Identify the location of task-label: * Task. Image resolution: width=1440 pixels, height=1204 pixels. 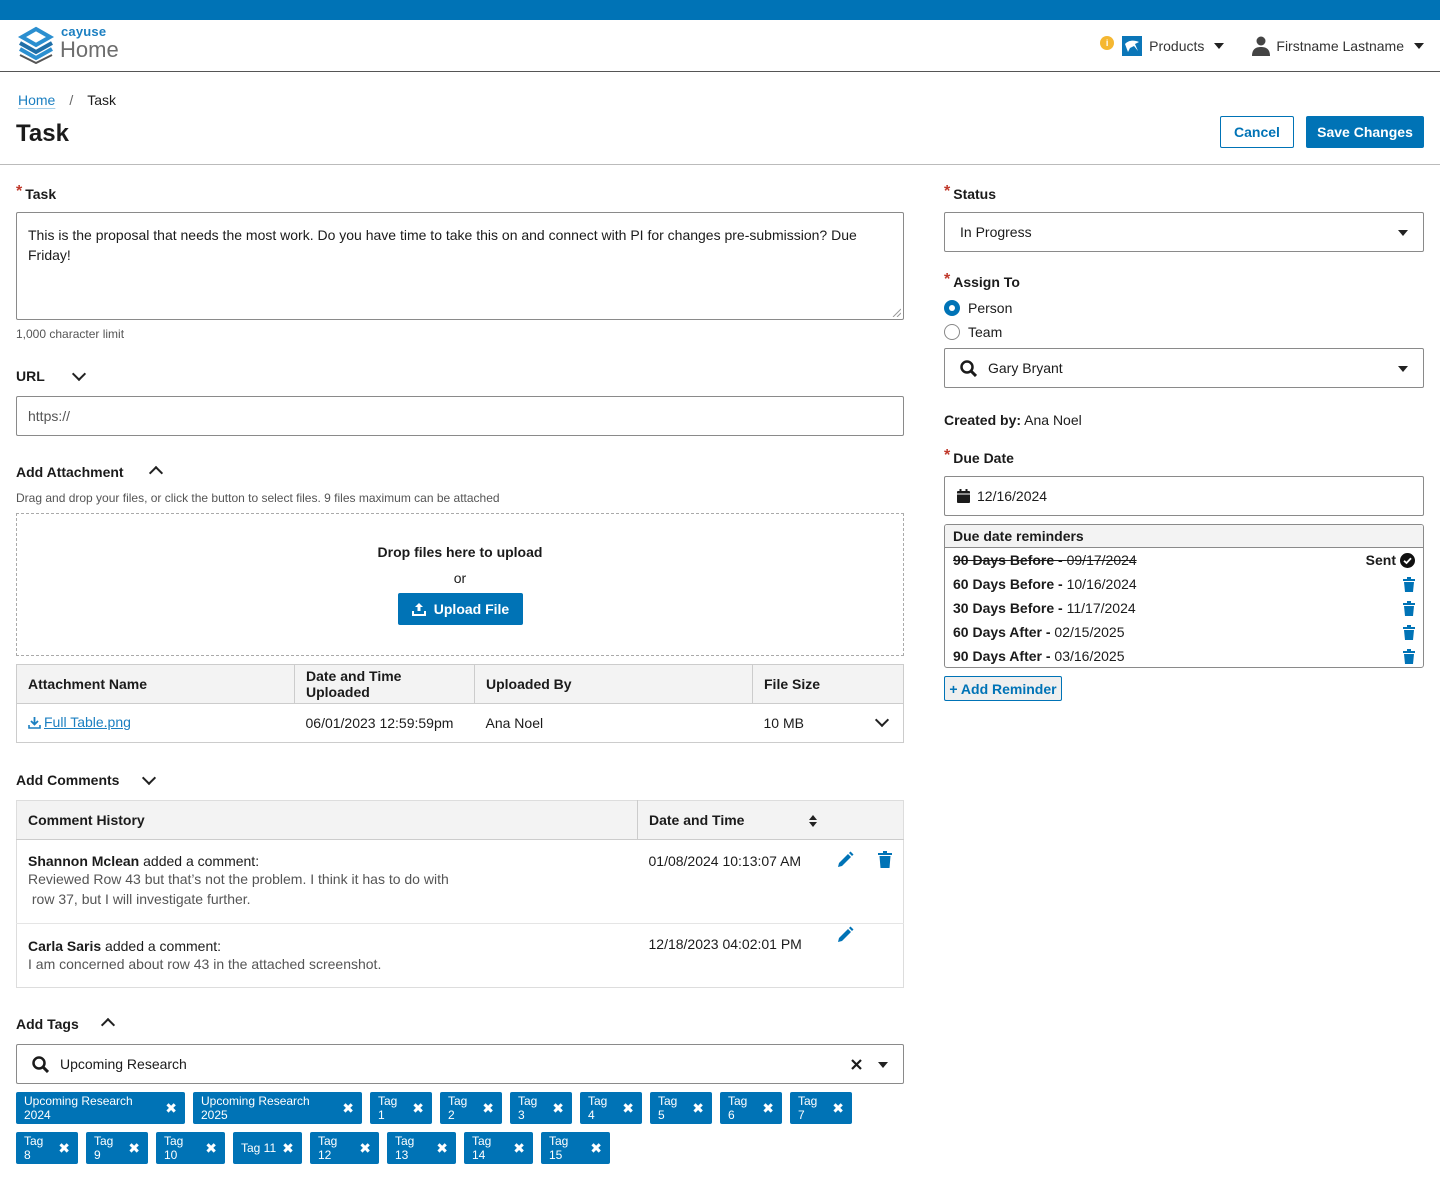
(36, 192).